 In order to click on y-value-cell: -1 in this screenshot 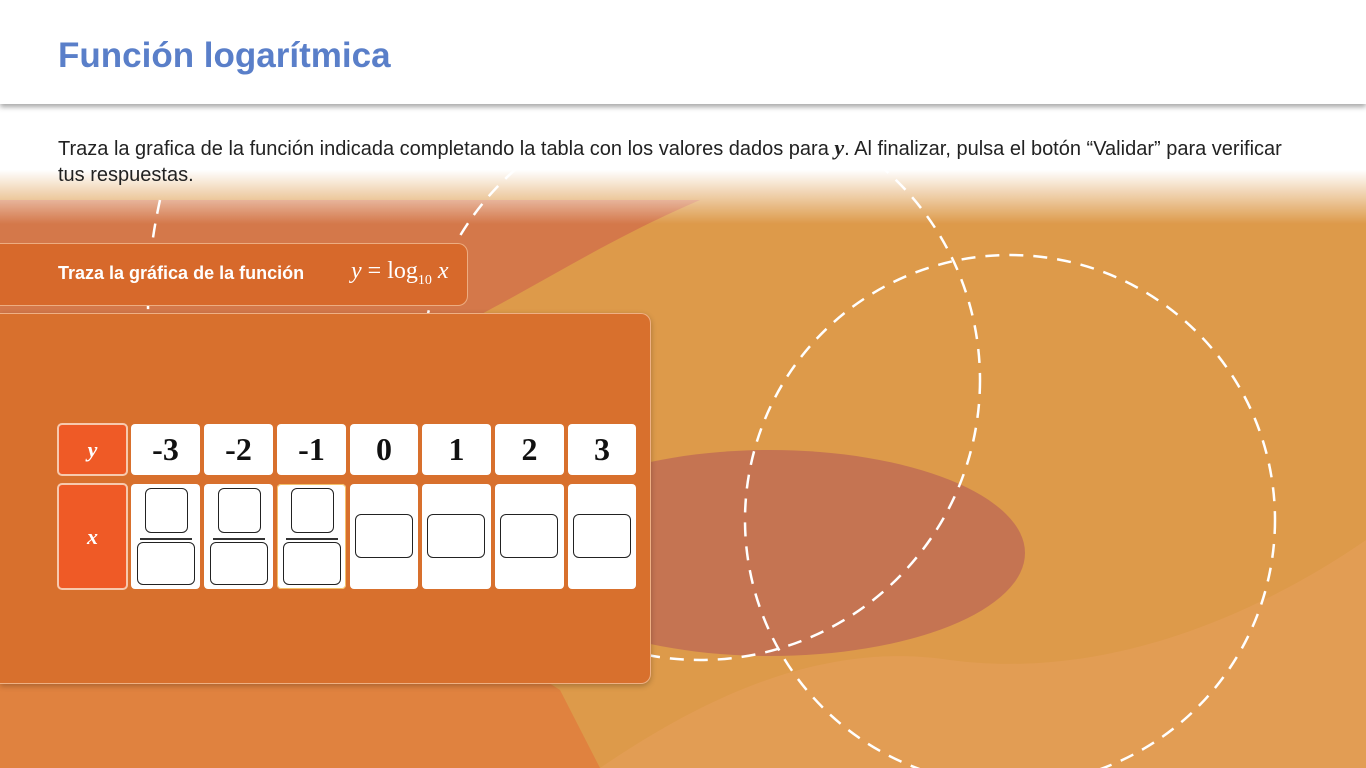, I will do `click(311, 449)`.